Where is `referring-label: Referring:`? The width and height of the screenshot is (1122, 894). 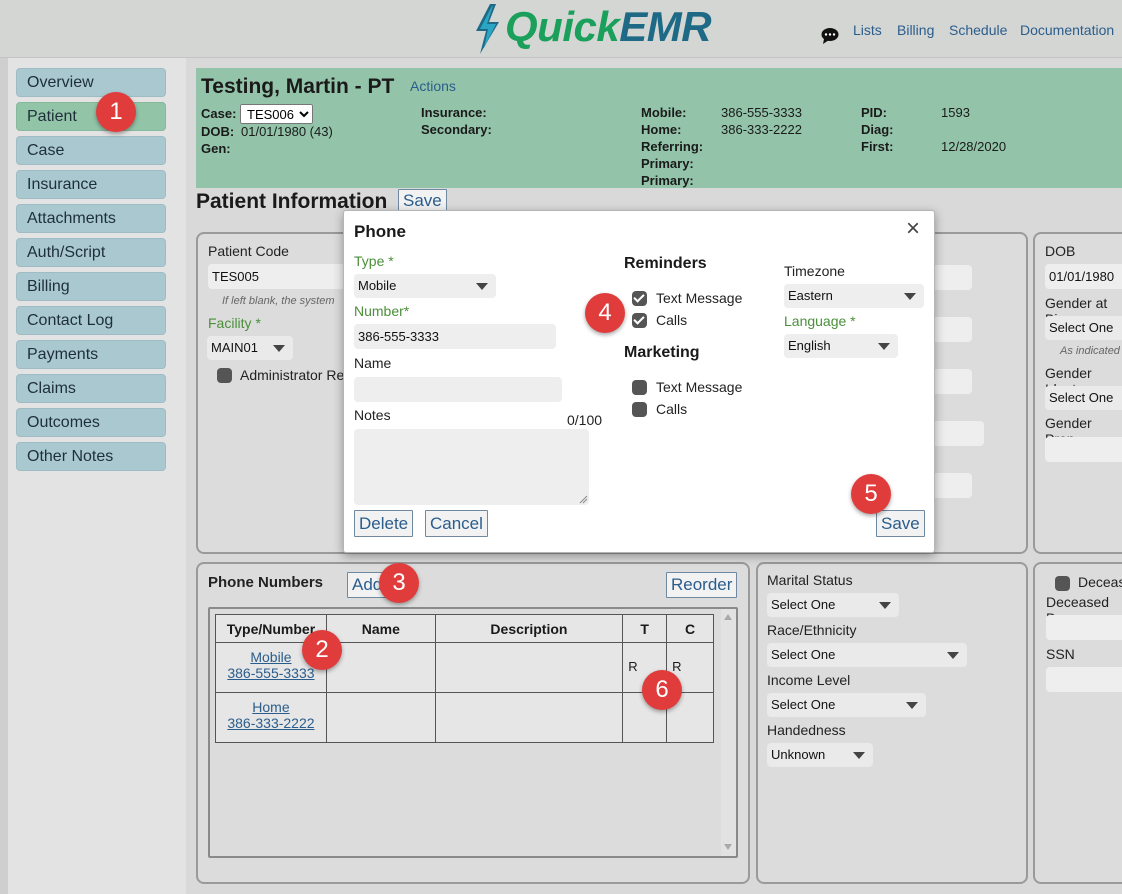
referring-label: Referring: is located at coordinates (672, 146).